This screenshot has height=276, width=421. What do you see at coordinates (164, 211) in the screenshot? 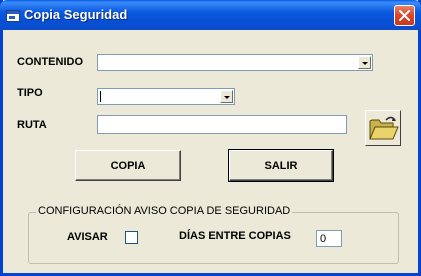
I see `group-legend: CONFIGURACIÓN AVISO COPIA DE SEGURIDAD` at bounding box center [164, 211].